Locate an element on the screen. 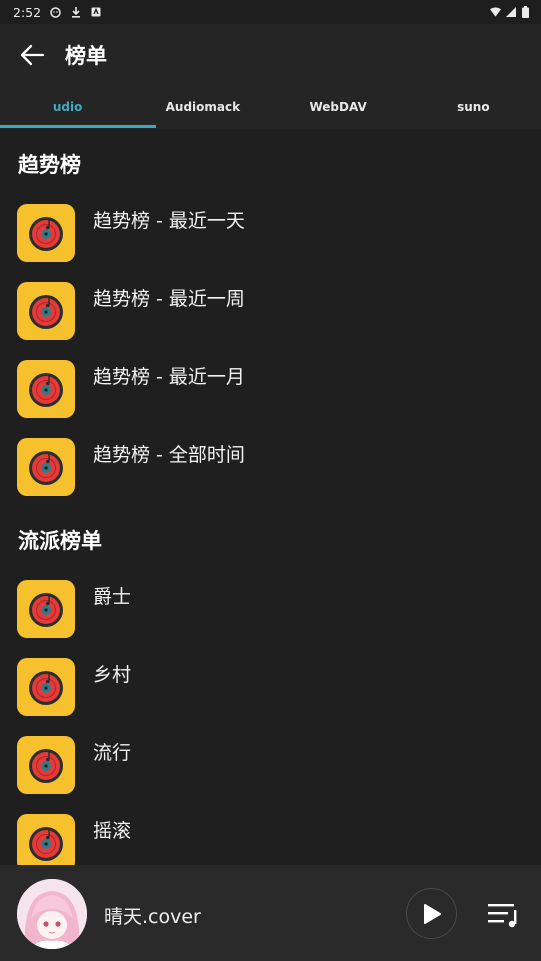 This screenshot has width=541, height=961. play-icon is located at coordinates (432, 913).